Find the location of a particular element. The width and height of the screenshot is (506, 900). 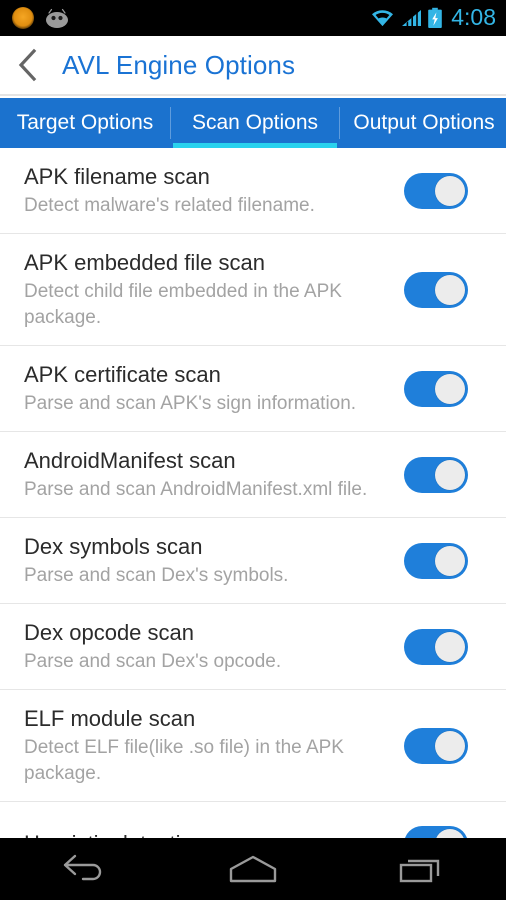

back-chevron-icon is located at coordinates (28, 65).